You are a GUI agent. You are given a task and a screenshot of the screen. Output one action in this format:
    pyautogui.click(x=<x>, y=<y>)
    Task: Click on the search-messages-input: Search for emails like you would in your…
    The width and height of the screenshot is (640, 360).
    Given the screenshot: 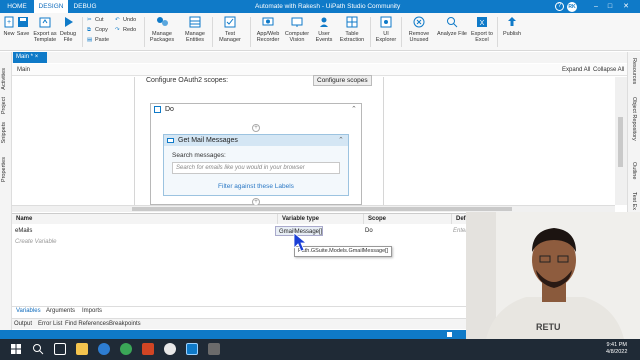 What is the action you would take?
    pyautogui.click(x=256, y=168)
    